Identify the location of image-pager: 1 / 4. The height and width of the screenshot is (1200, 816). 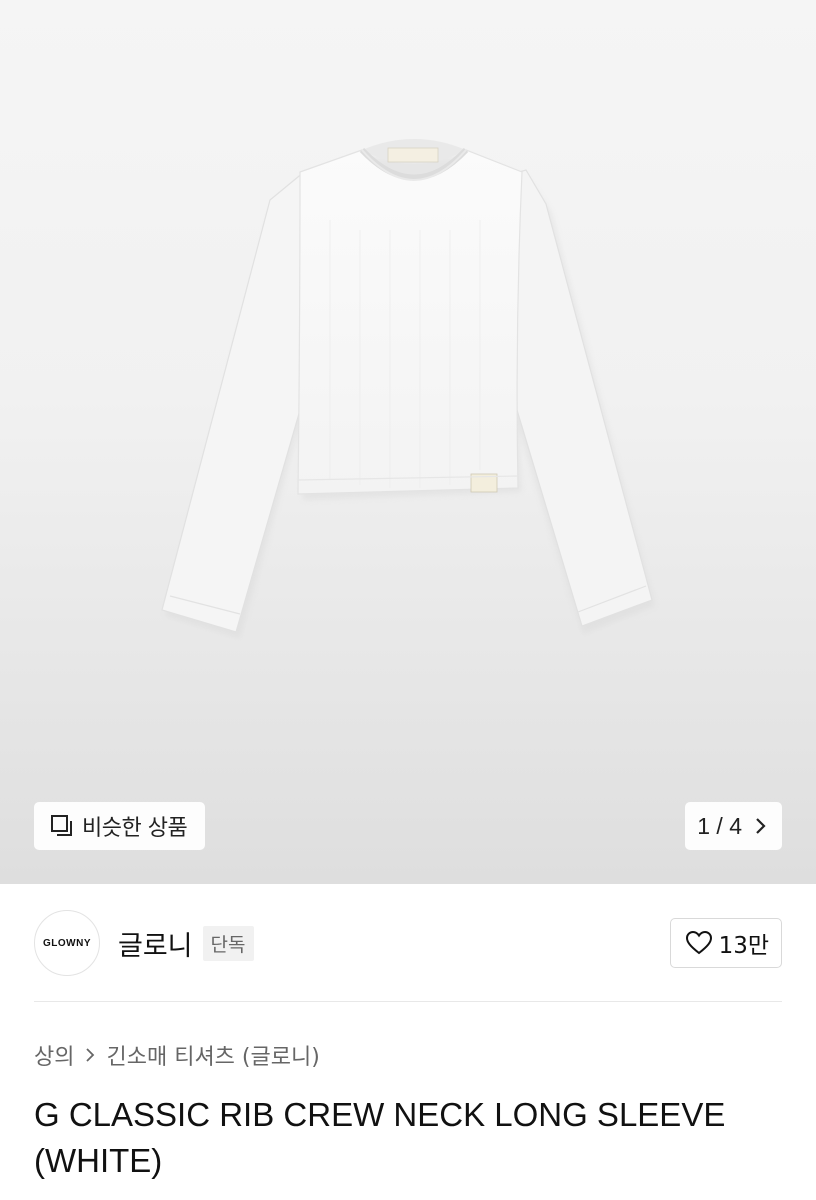
(733, 826).